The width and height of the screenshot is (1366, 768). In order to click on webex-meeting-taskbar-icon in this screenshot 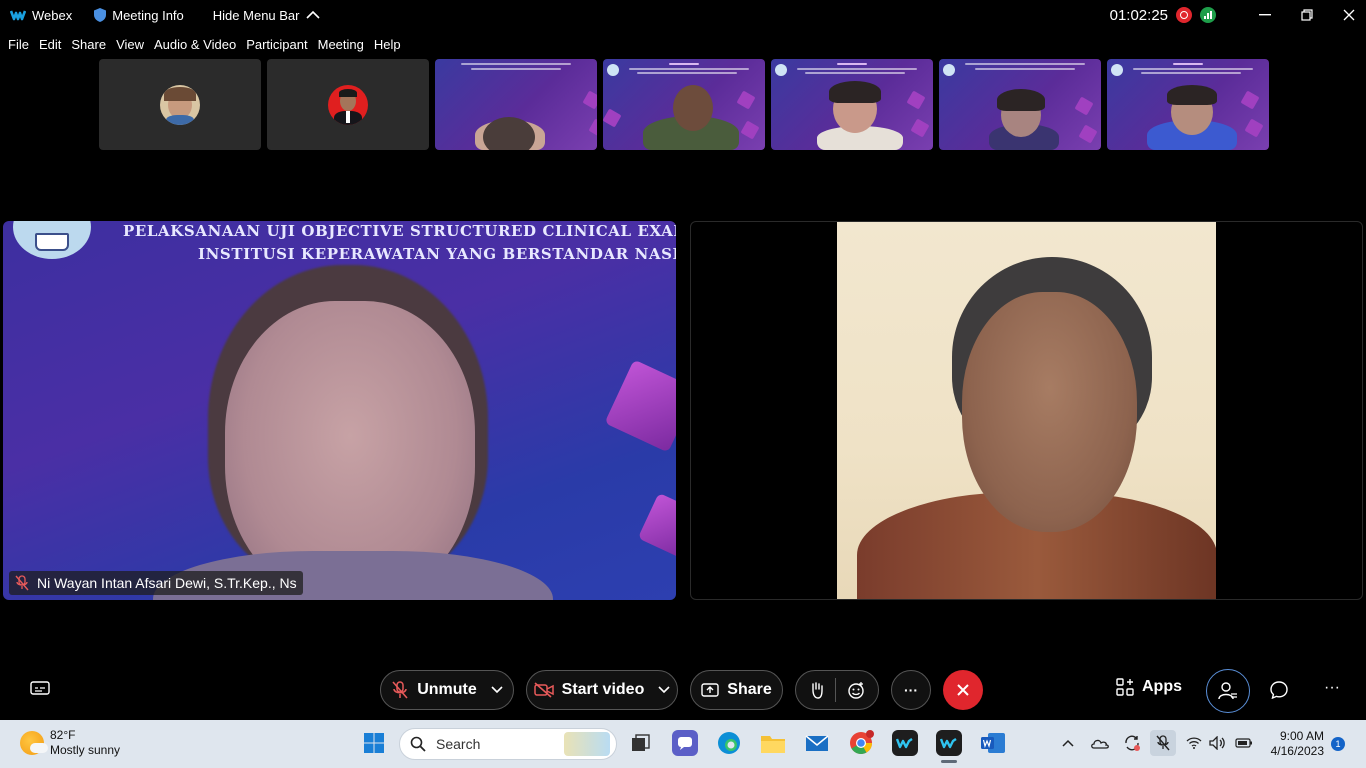, I will do `click(949, 746)`.